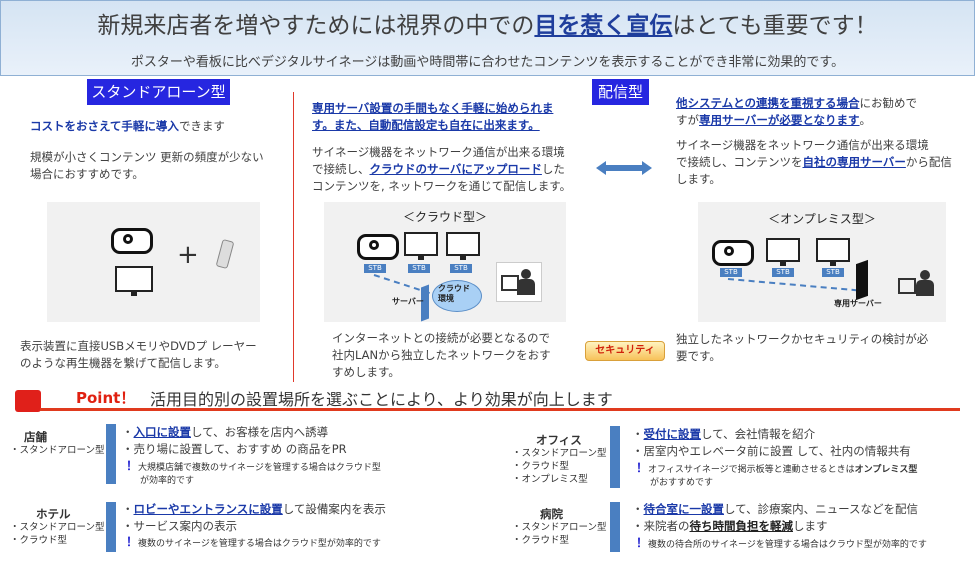 The image size is (975, 562). Describe the element at coordinates (858, 303) in the screenshot. I see `server-label: 専用サーバー` at that location.